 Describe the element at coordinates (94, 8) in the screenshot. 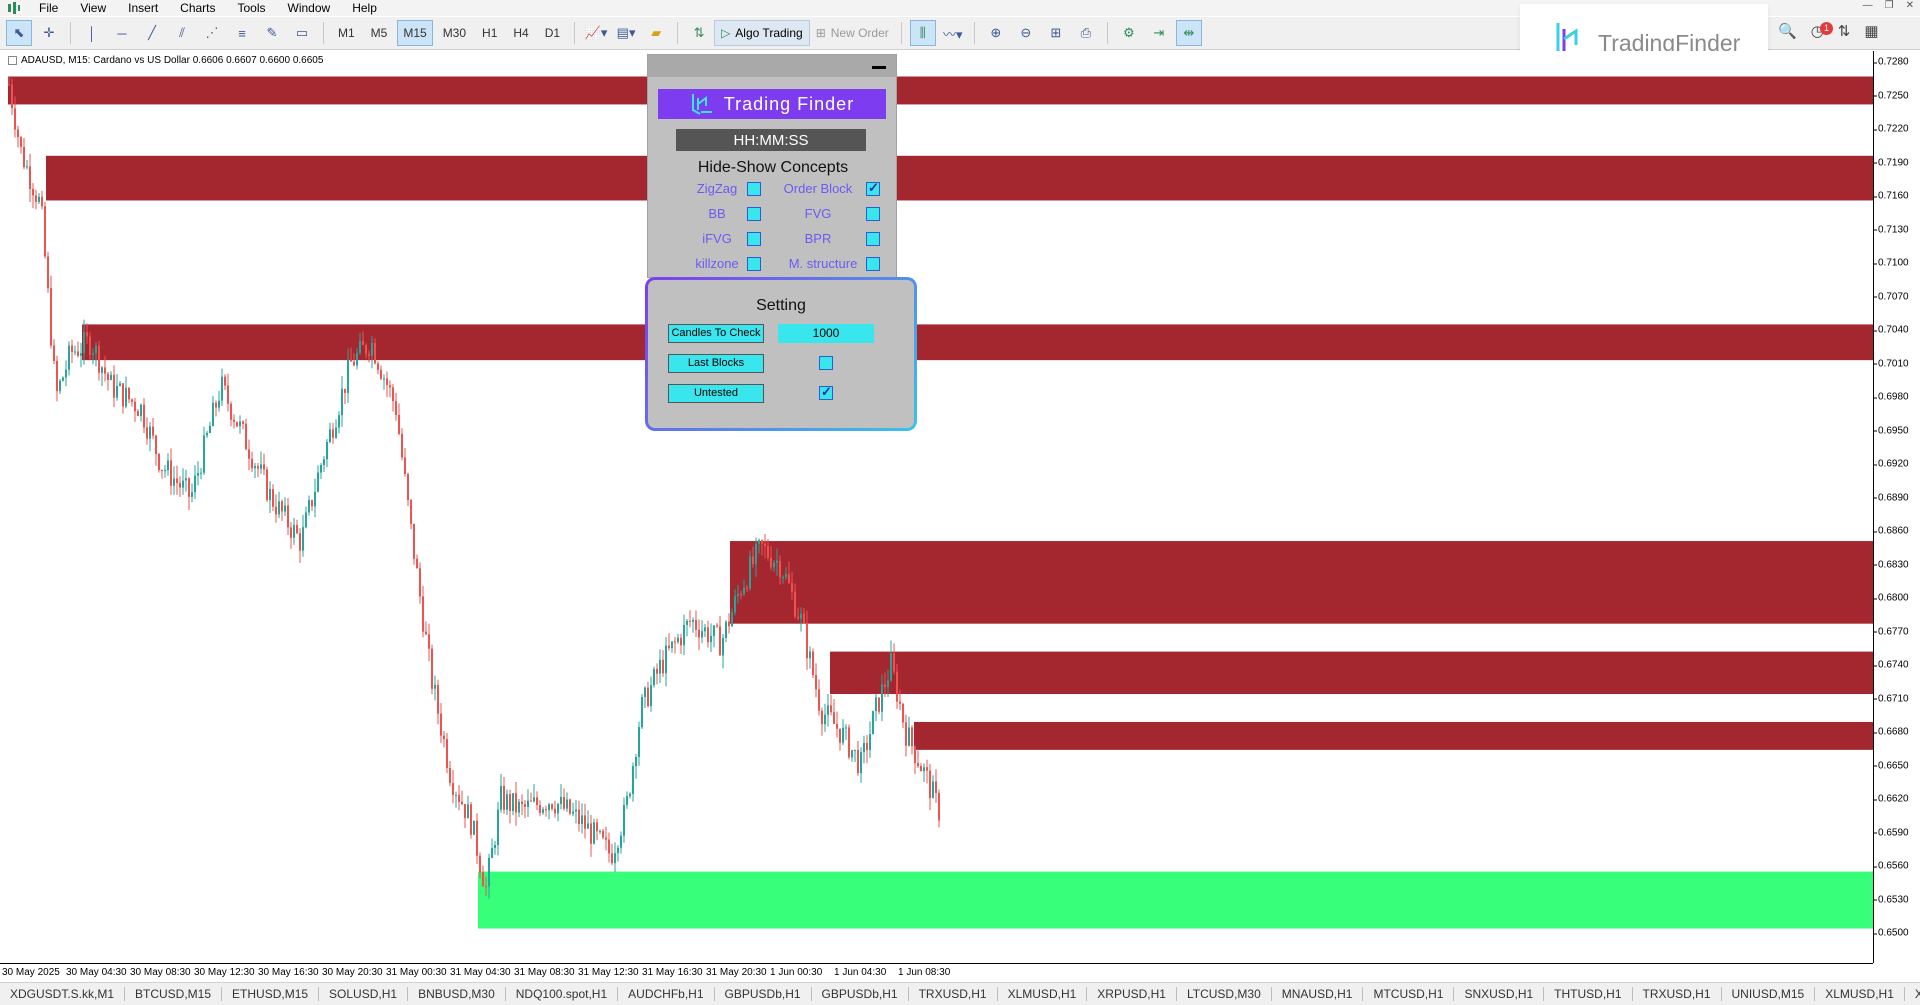

I see `menu-view: View` at that location.